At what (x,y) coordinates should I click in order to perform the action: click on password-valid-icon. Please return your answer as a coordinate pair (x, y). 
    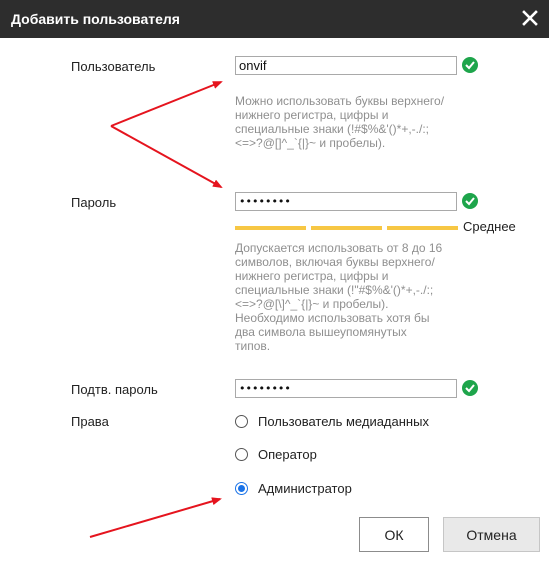
    Looking at the image, I should click on (470, 201).